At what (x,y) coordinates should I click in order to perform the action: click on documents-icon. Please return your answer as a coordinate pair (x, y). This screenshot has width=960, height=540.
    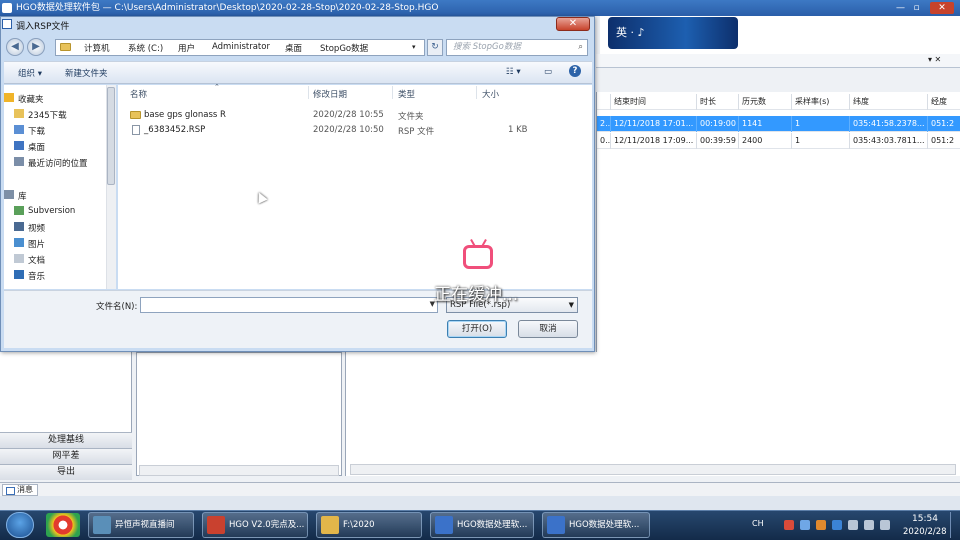
    Looking at the image, I should click on (19, 258).